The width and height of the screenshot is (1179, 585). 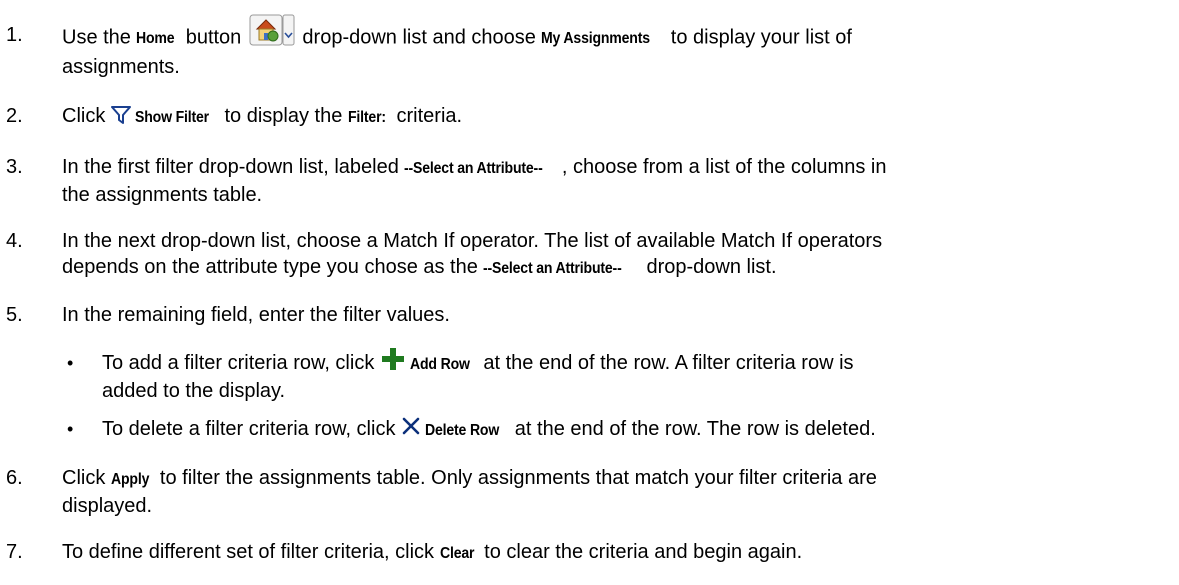 What do you see at coordinates (462, 430) in the screenshot?
I see `delete-row-label: Delete Row` at bounding box center [462, 430].